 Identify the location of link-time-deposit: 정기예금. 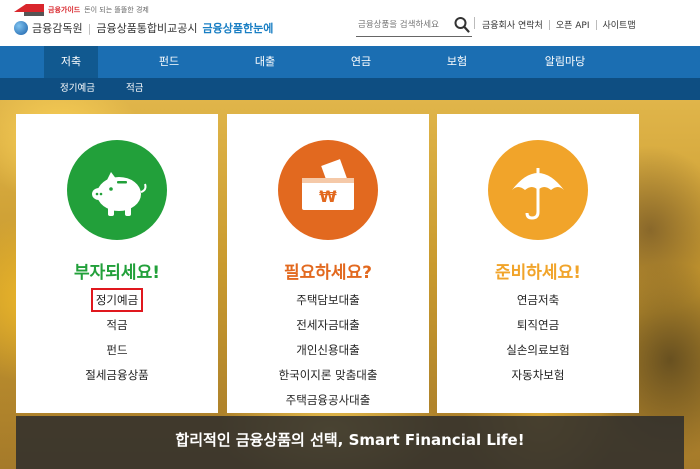
(117, 301).